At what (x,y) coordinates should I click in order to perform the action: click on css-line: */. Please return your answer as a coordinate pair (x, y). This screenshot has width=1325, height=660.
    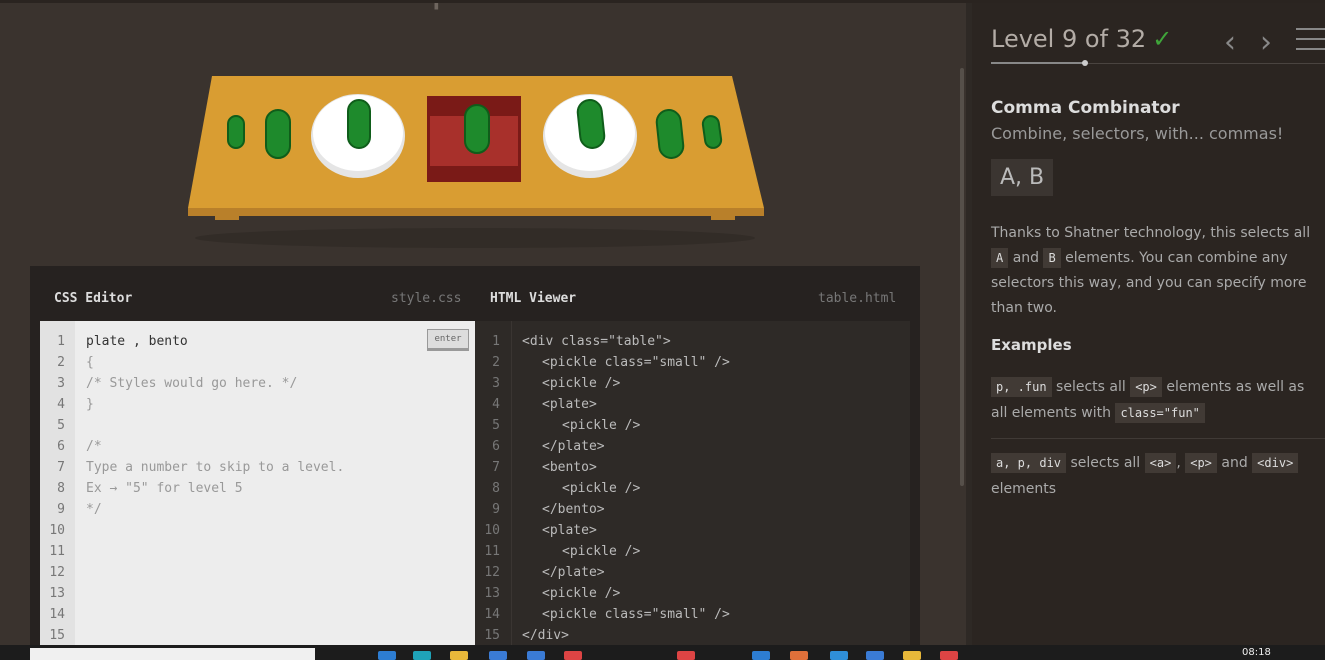
    Looking at the image, I should click on (94, 509).